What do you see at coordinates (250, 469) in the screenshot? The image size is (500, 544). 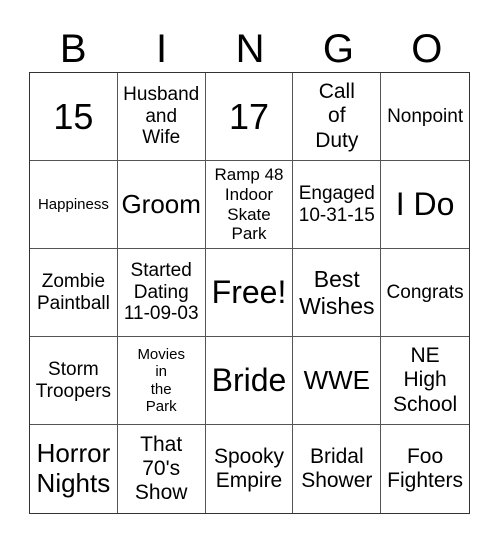 I see `bingo-cell: Spooky Empire` at bounding box center [250, 469].